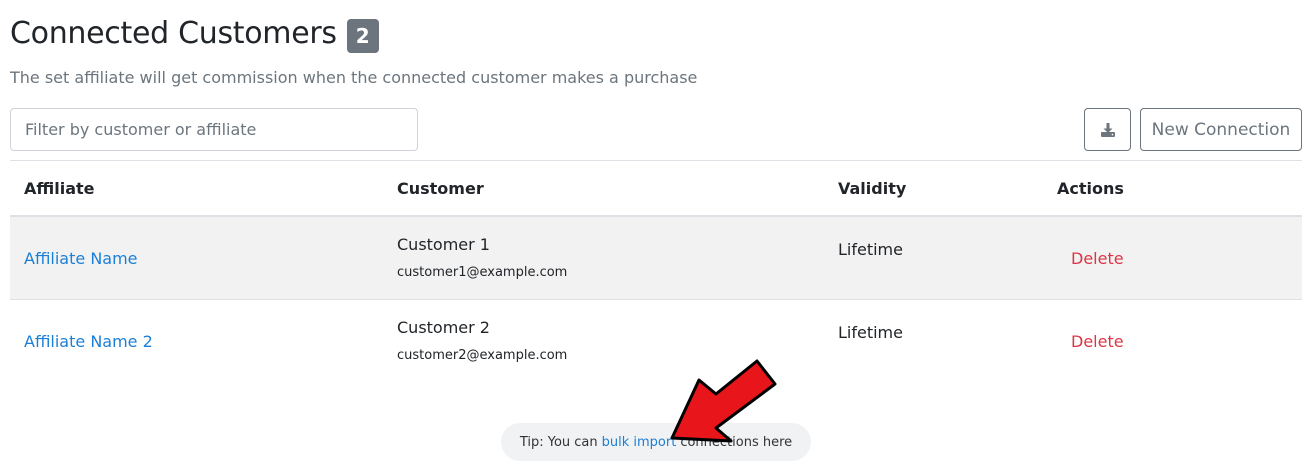 Image resolution: width=1311 pixels, height=468 pixels. I want to click on download-icon, so click(1107, 129).